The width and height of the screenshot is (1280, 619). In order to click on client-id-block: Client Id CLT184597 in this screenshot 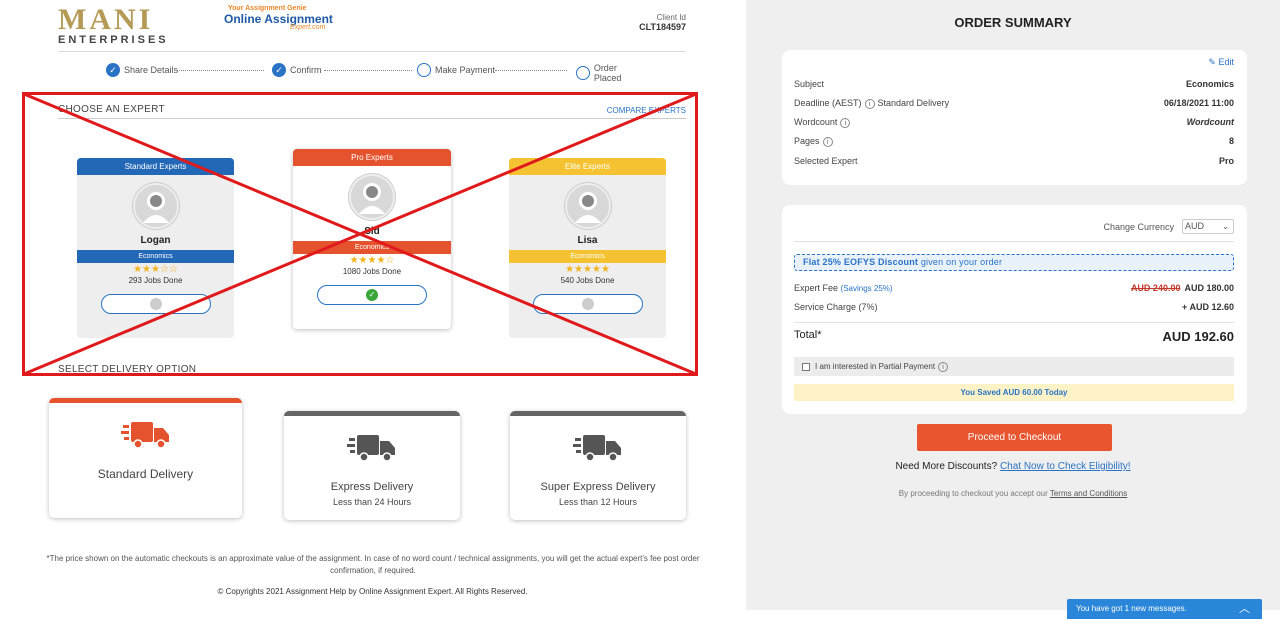, I will do `click(662, 22)`.